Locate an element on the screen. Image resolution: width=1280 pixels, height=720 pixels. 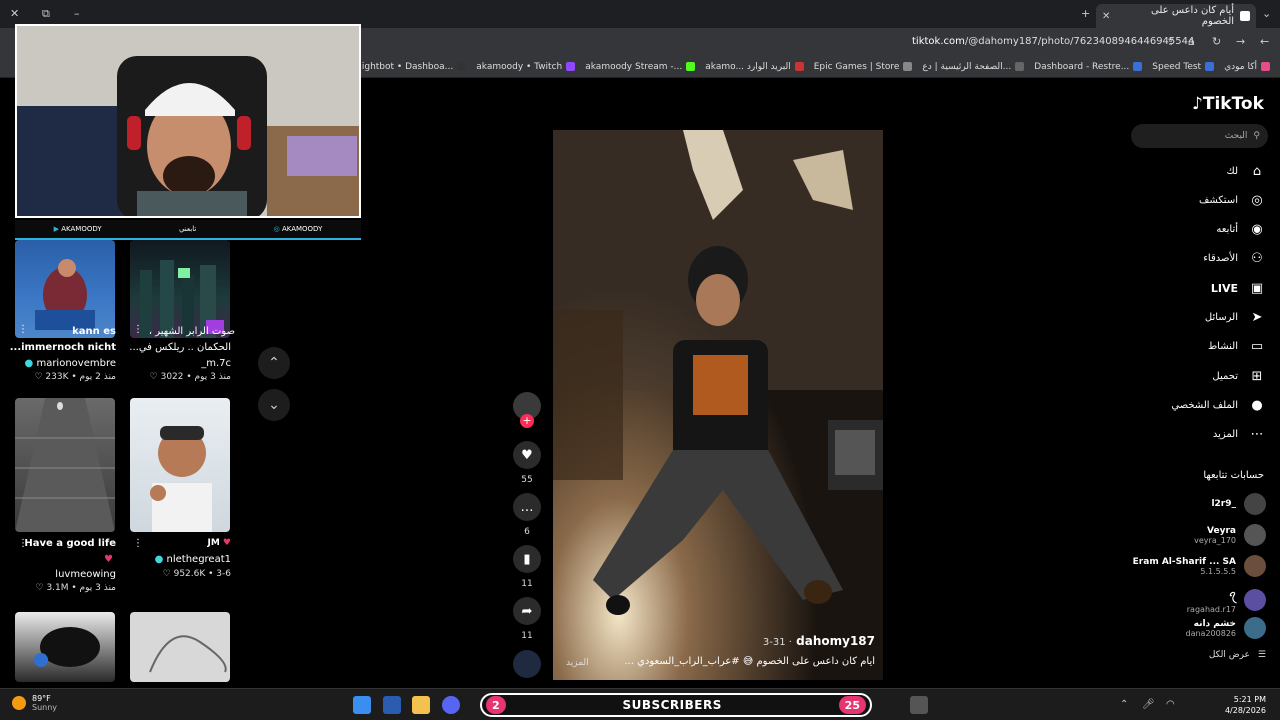
bookmark-item: akamoody • Twitch is located at coordinates (526, 67).